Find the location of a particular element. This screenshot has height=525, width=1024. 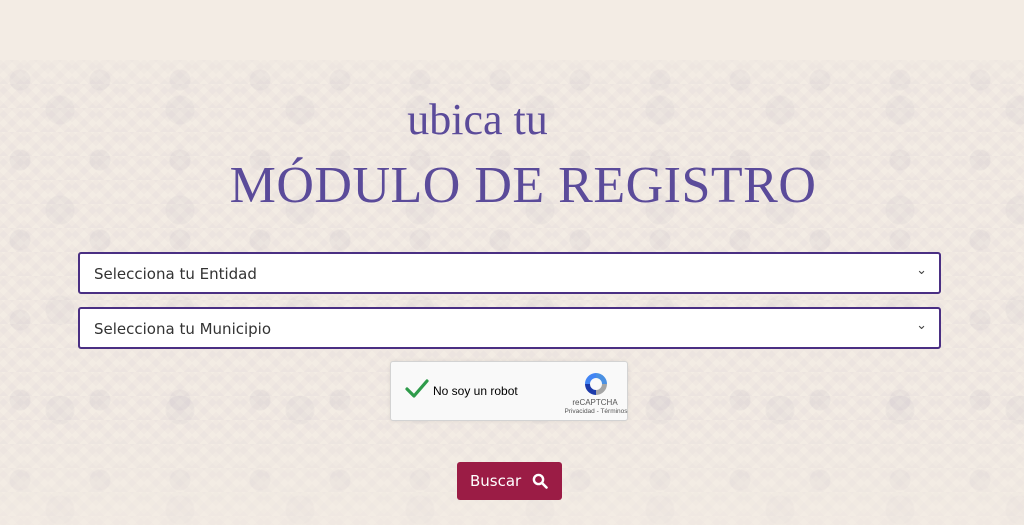

entidad-select: Selecciona tu Entidad ⌄ is located at coordinates (509, 273).